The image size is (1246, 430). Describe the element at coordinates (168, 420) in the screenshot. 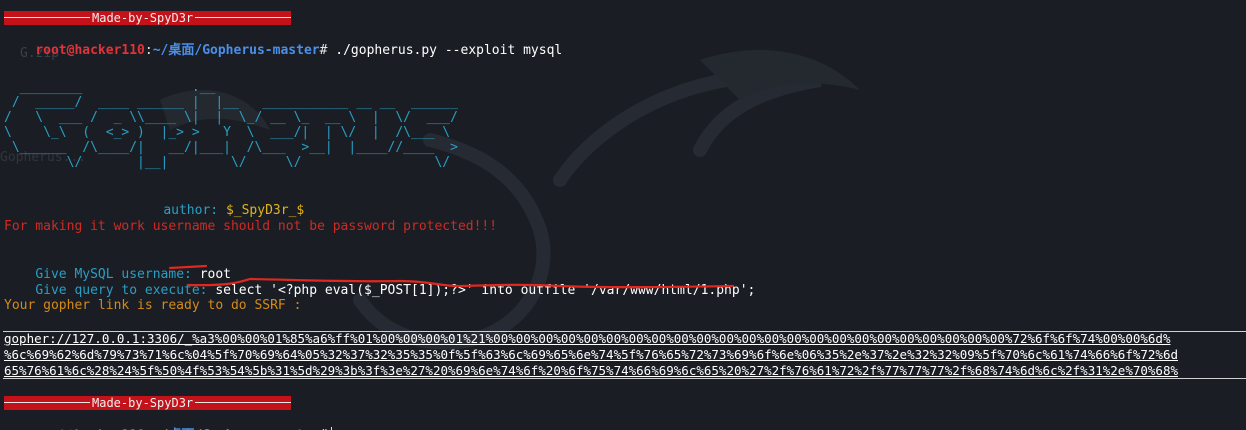

I see `prompt-line-current: root@hacker110:~/桌面/Gopherus-master#` at that location.